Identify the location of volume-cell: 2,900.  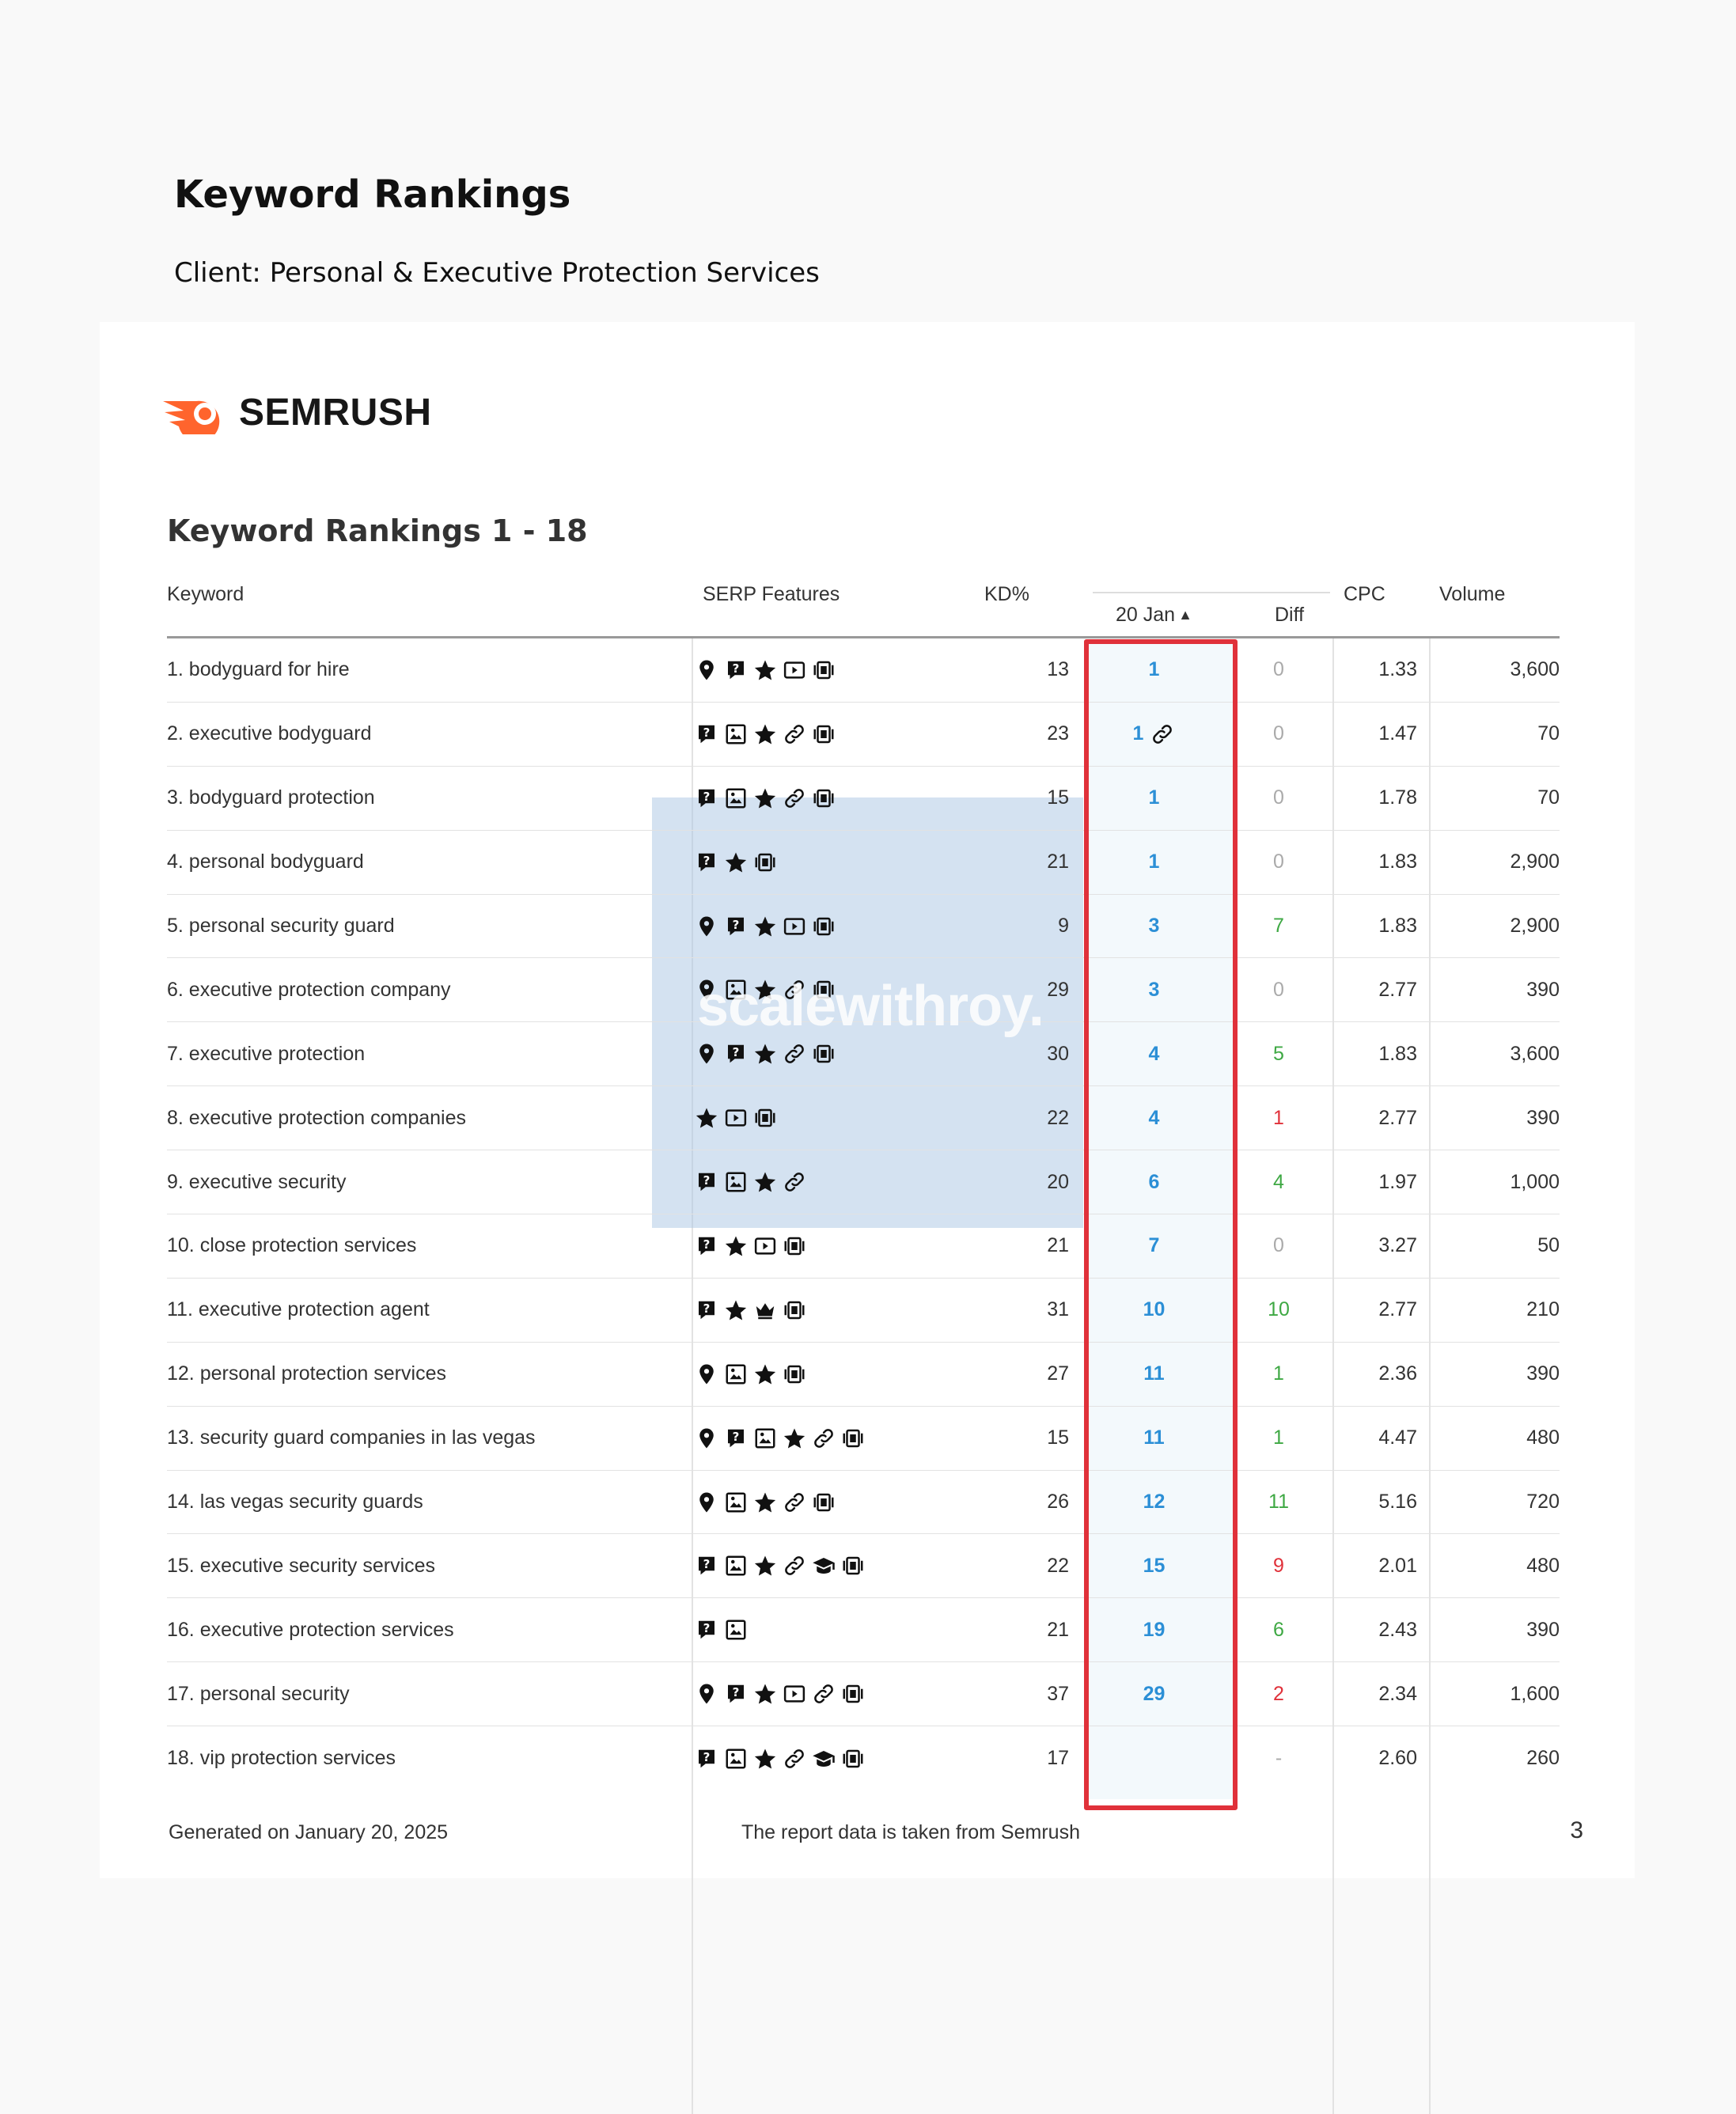
(1535, 926).